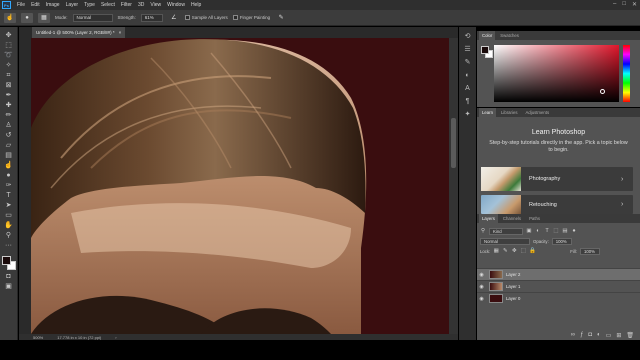 The image size is (640, 360). I want to click on tab-swatches: Swatches, so click(509, 35).